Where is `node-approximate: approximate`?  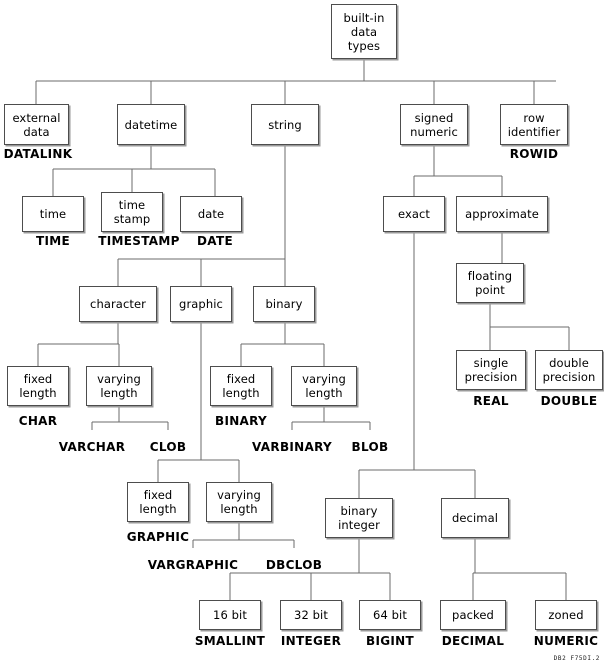 node-approximate: approximate is located at coordinates (502, 214).